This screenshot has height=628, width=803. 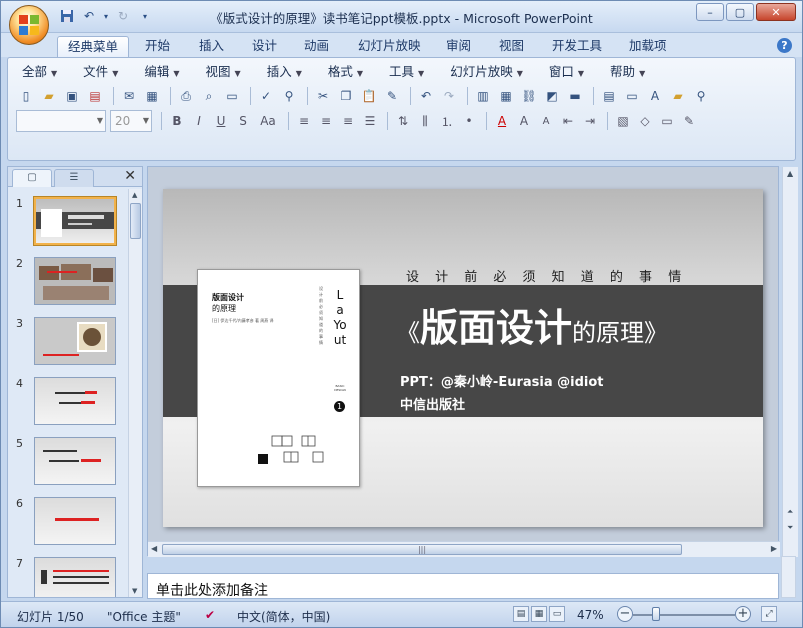 What do you see at coordinates (39, 72) in the screenshot?
I see `menu-all: 全部 ▼` at bounding box center [39, 72].